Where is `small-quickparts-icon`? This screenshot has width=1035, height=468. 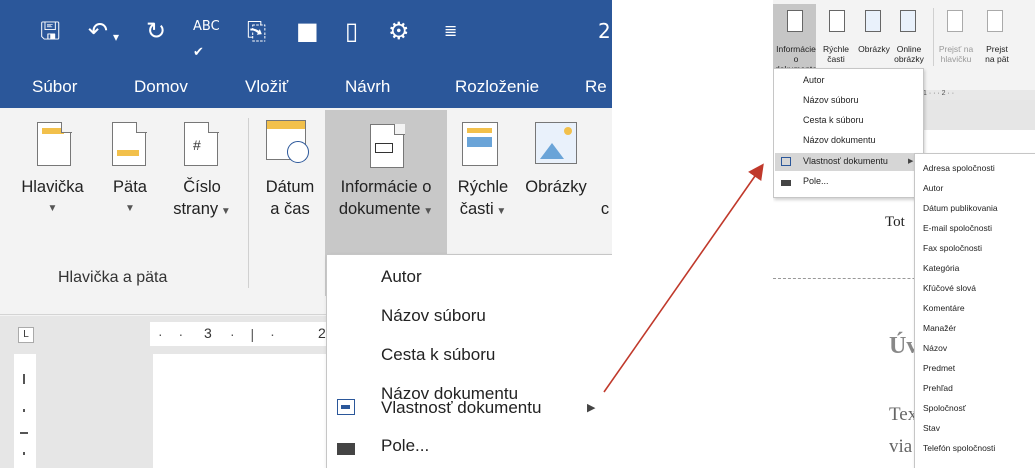
small-quickparts-icon is located at coordinates (837, 21).